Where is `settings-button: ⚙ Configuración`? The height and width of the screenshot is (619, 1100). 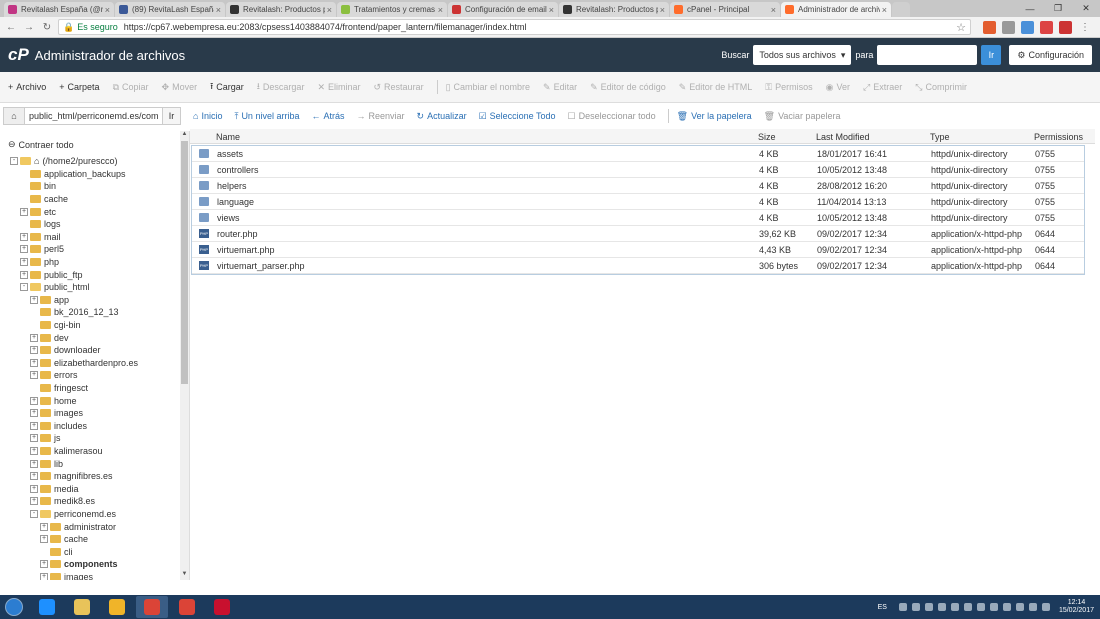
settings-button: ⚙ Configuración is located at coordinates (1050, 55).